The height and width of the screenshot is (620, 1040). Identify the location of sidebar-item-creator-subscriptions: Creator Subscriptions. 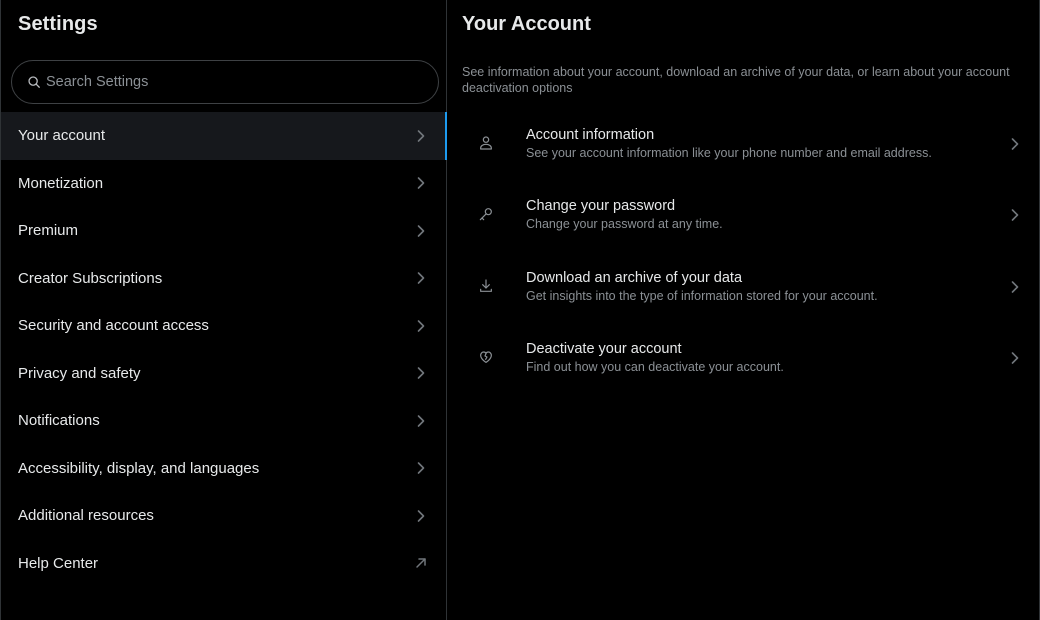
(224, 279).